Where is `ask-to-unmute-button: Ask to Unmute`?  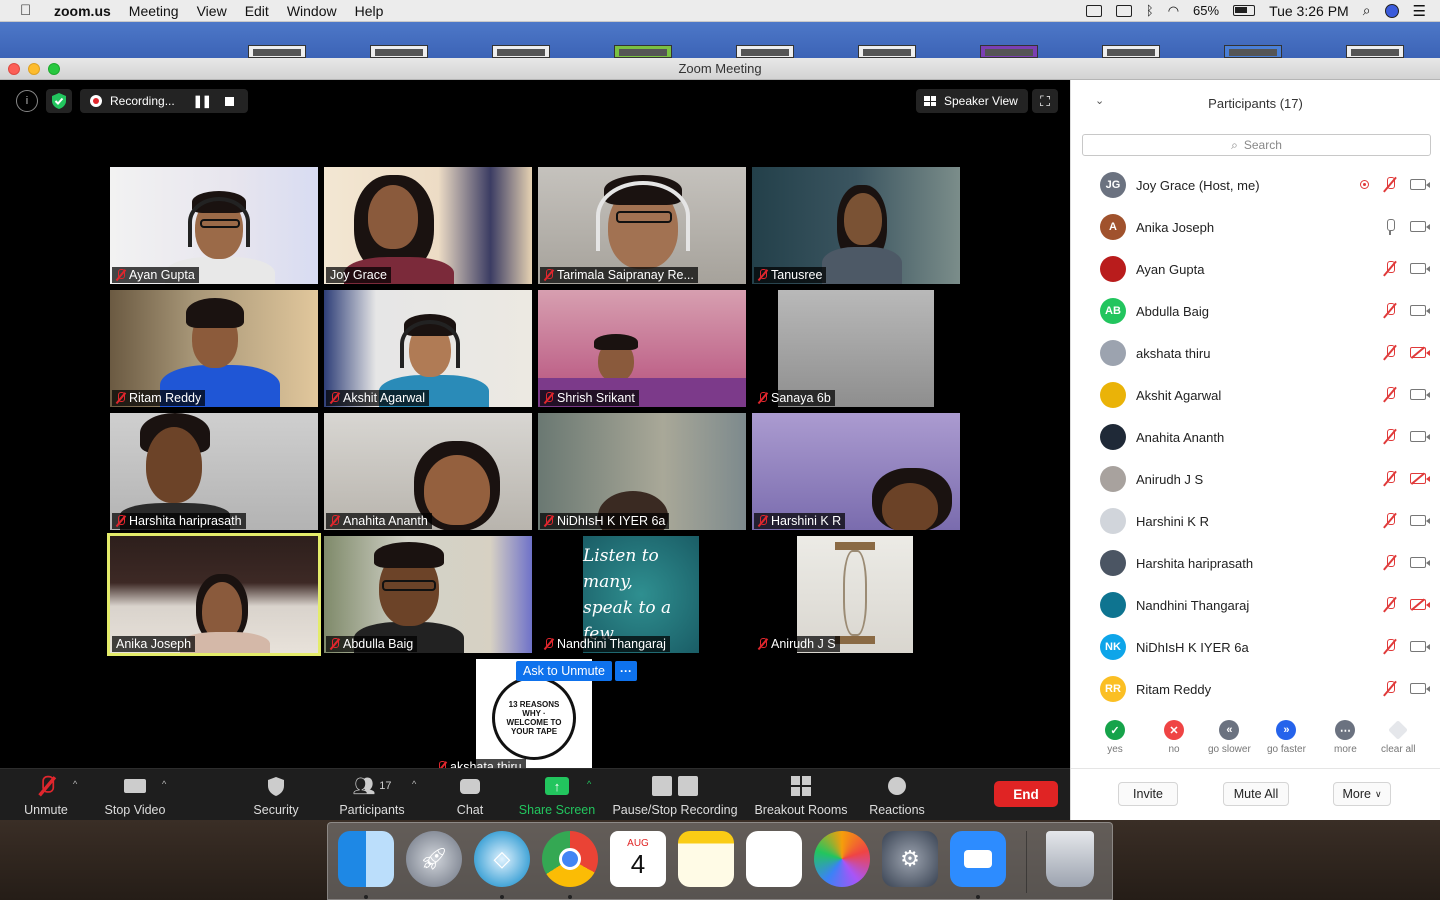 ask-to-unmute-button: Ask to Unmute is located at coordinates (564, 671).